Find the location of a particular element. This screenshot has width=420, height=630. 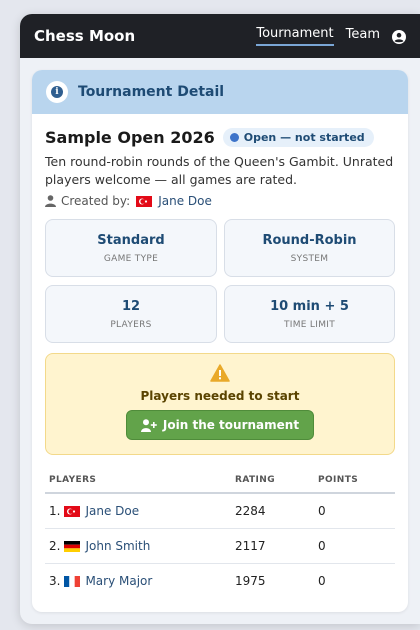

col-header-points: POINTS is located at coordinates (354, 480).